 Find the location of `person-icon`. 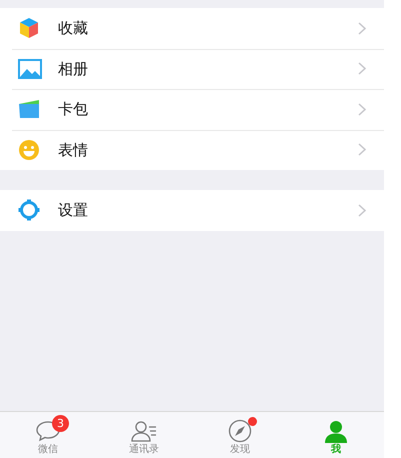

person-icon is located at coordinates (336, 431).